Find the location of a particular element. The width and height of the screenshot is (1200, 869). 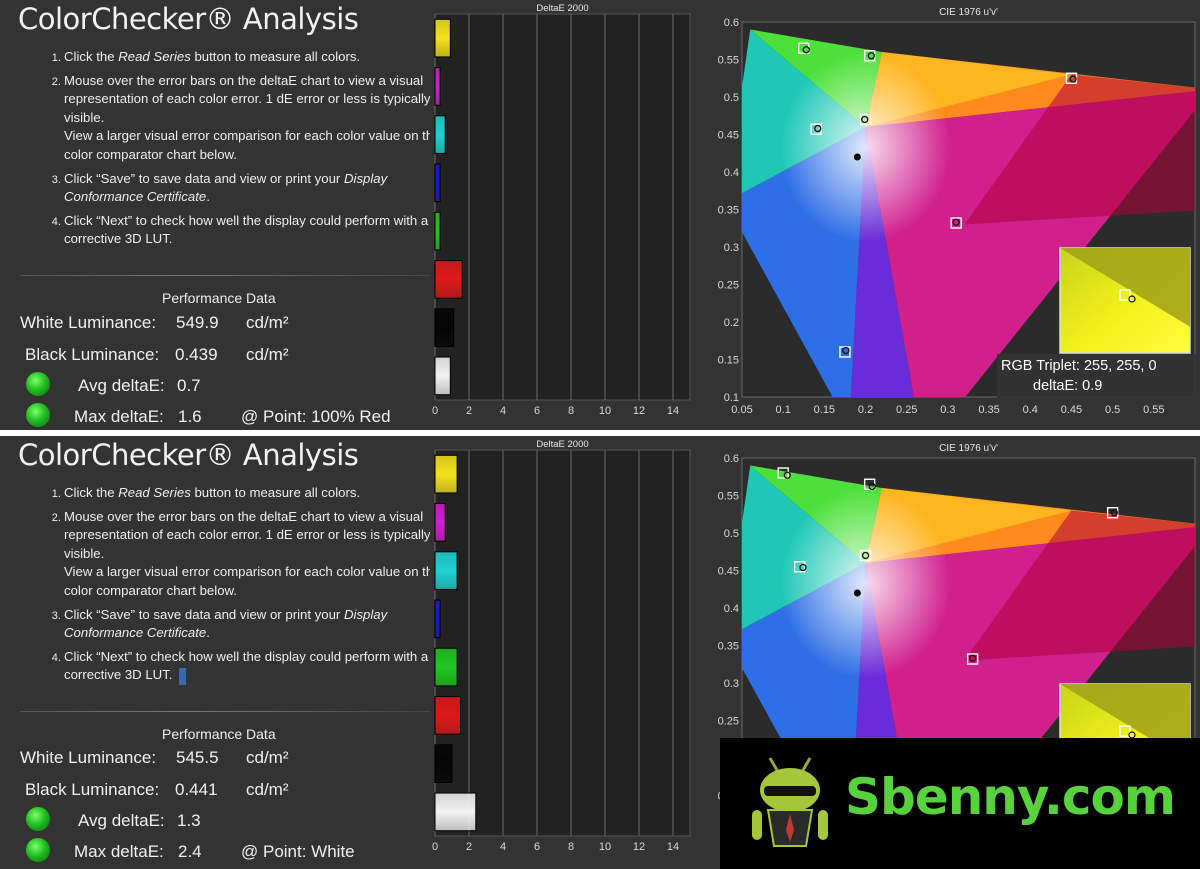

x-tick-label: 0.2 is located at coordinates (865, 410).